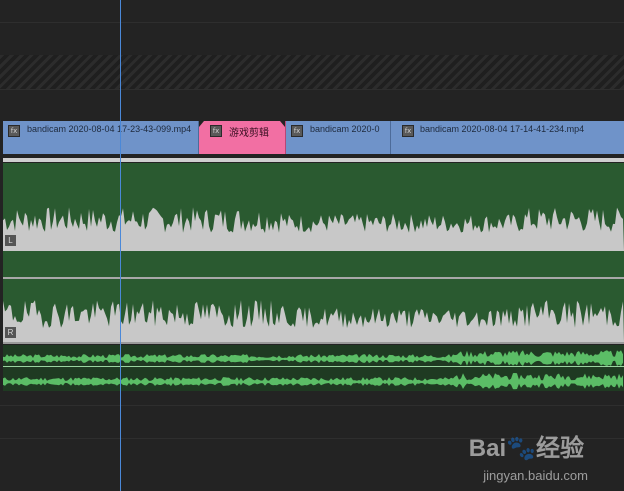 The height and width of the screenshot is (491, 624). Describe the element at coordinates (502, 129) in the screenshot. I see `clip-name: bandicam 2020-08-04 17-14-41-234.mp4` at that location.